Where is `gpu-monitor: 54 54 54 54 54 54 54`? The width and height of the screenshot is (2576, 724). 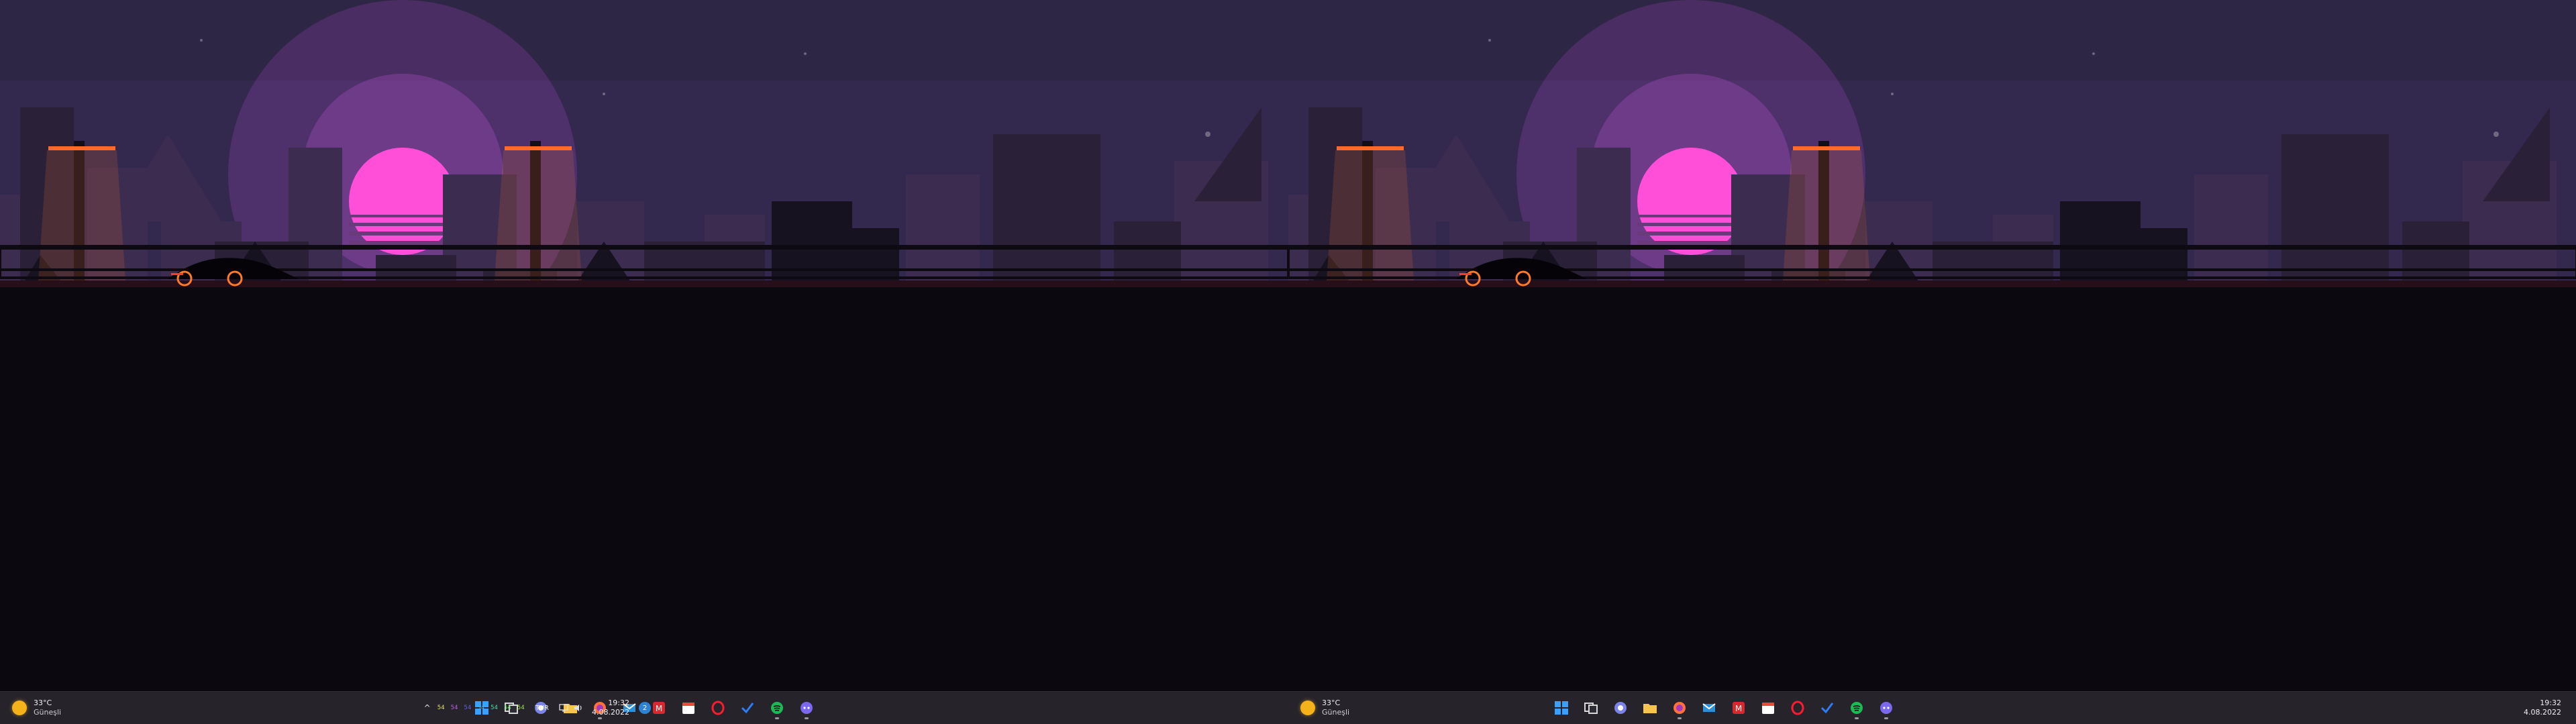
gpu-monitor: 54 54 54 54 54 54 54 is located at coordinates (481, 708).